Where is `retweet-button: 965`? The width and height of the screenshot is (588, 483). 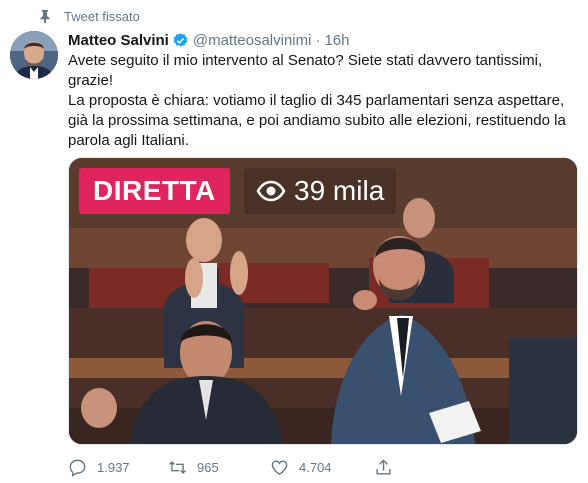 retweet-button: 965 is located at coordinates (219, 467).